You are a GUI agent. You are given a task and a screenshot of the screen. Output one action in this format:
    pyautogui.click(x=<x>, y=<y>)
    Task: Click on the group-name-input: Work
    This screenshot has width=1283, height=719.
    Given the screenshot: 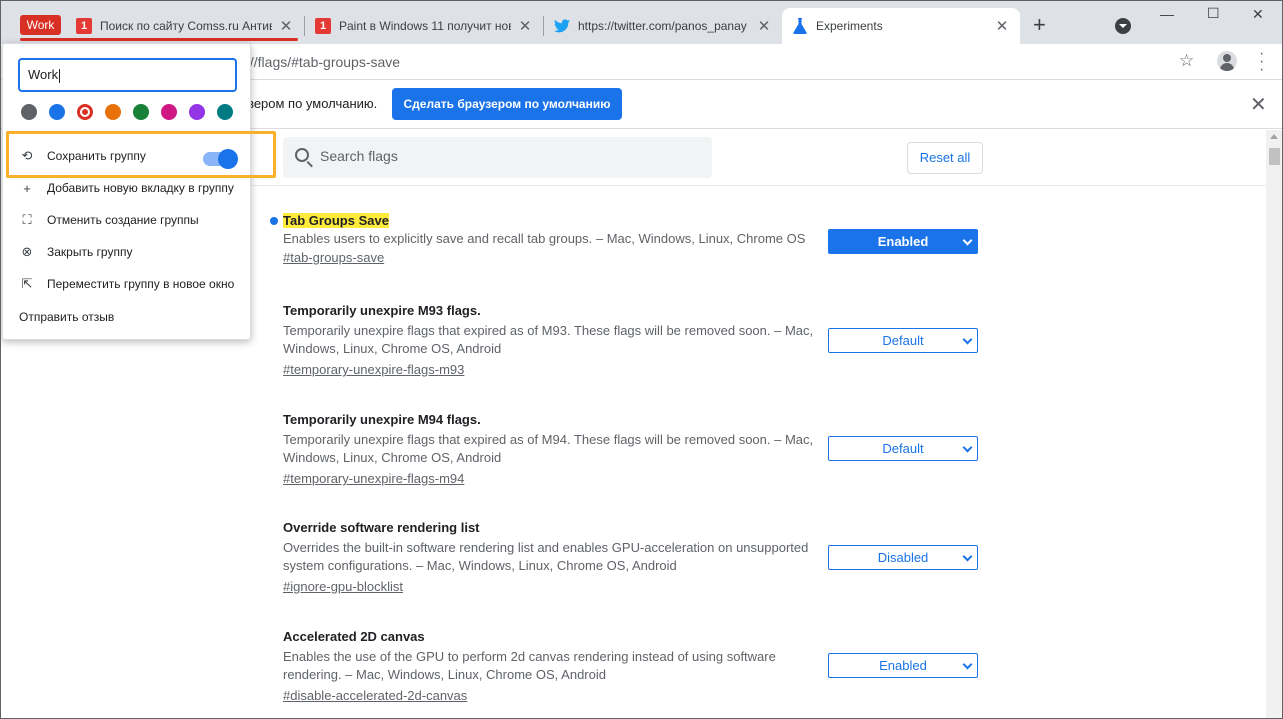 What is the action you would take?
    pyautogui.click(x=127, y=75)
    